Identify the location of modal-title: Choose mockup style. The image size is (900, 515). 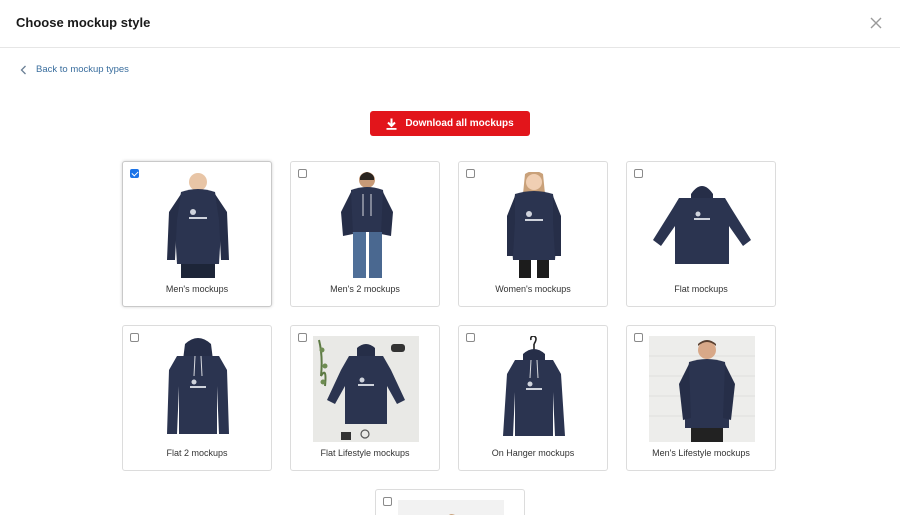
(83, 22).